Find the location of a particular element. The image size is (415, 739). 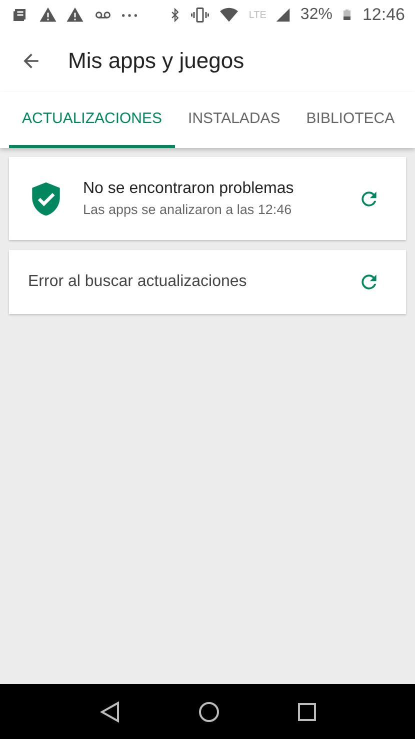

triangle-back-icon is located at coordinates (109, 711).